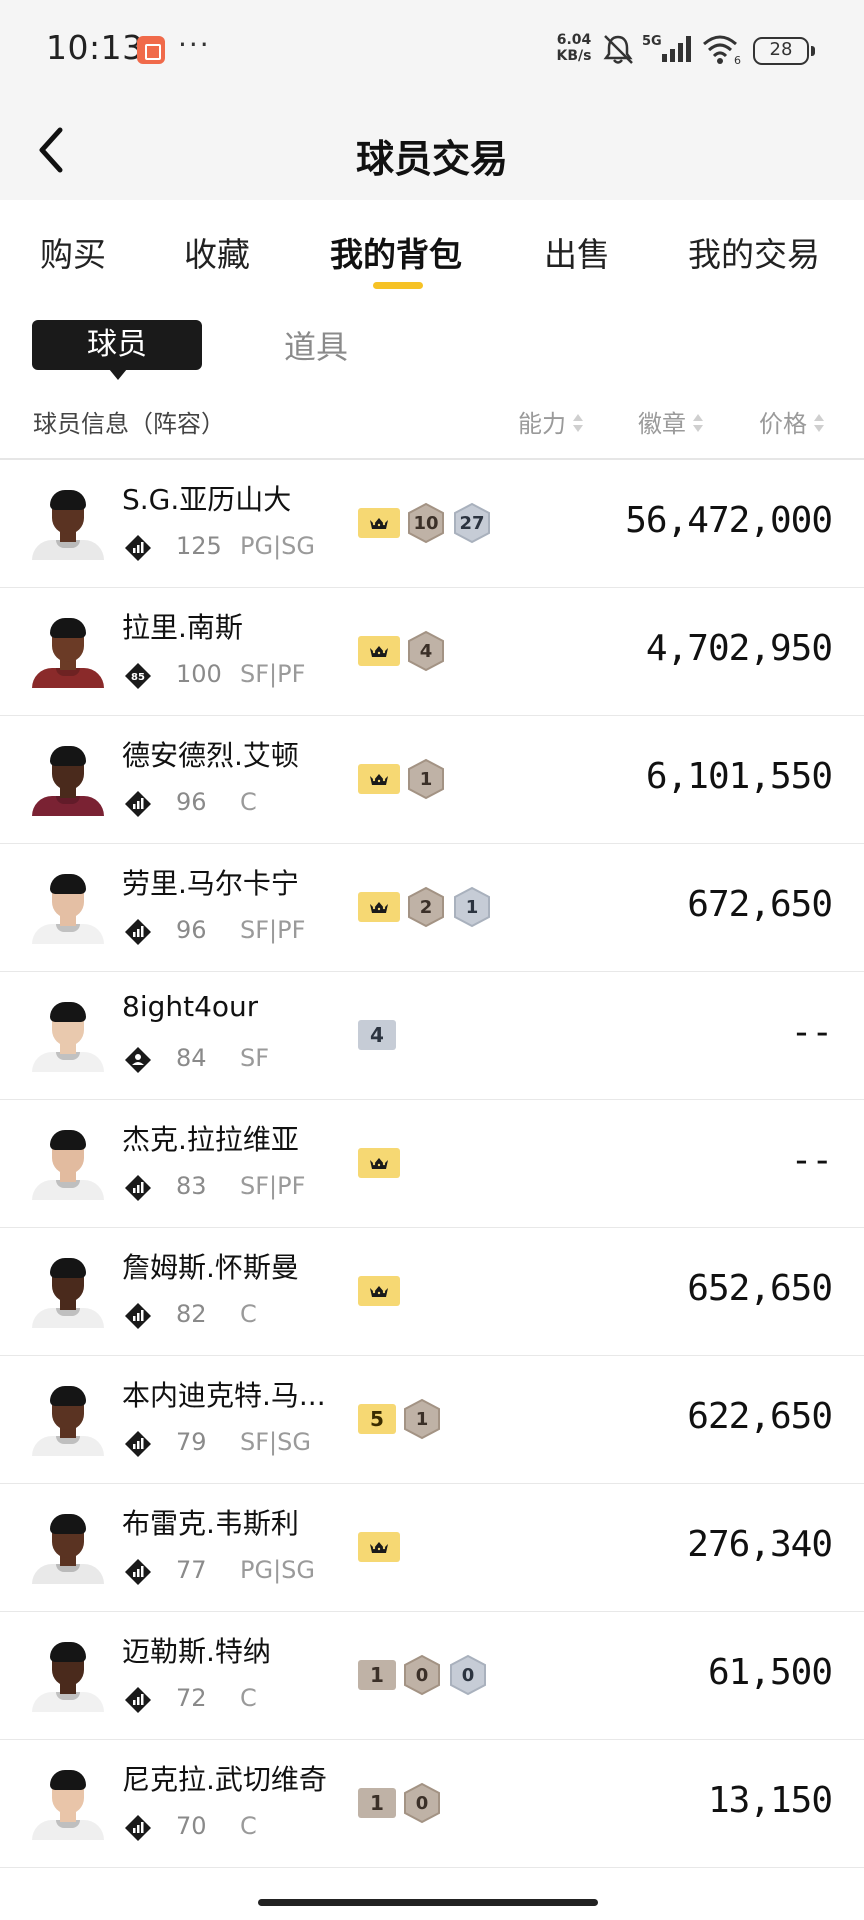 The image size is (864, 1920). What do you see at coordinates (770, 1672) in the screenshot?
I see `player-price: 61,500` at bounding box center [770, 1672].